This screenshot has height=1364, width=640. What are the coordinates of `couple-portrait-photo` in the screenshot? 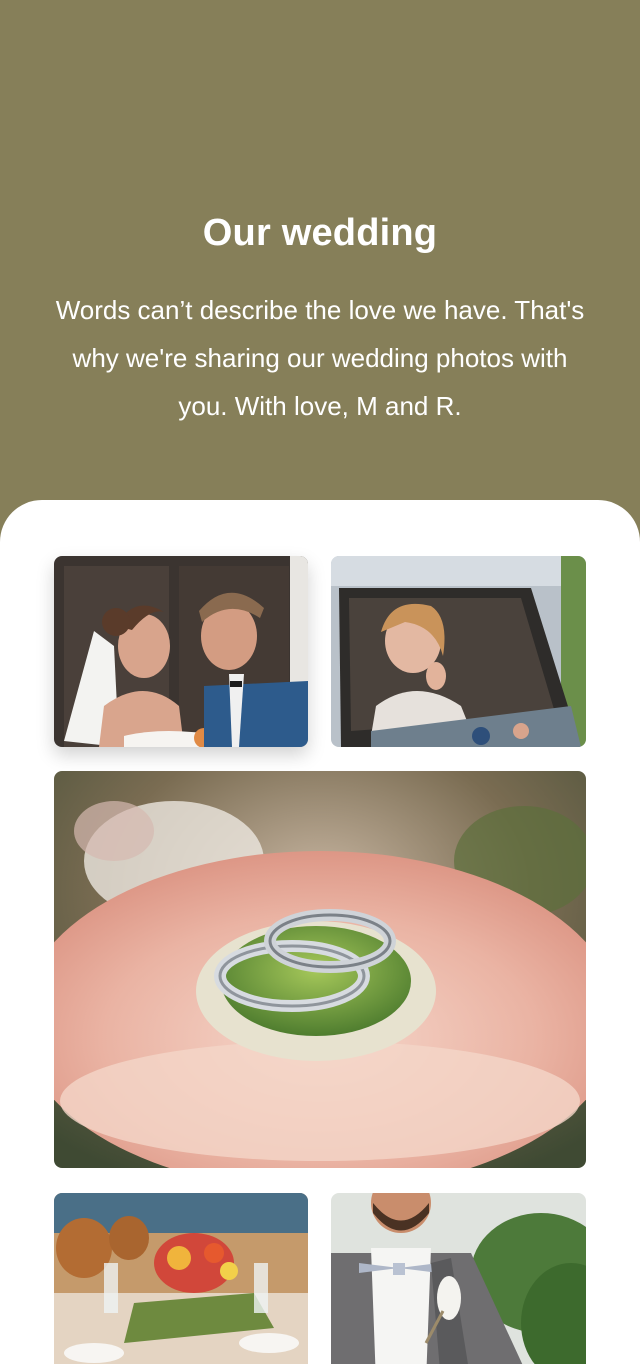 It's located at (181, 651).